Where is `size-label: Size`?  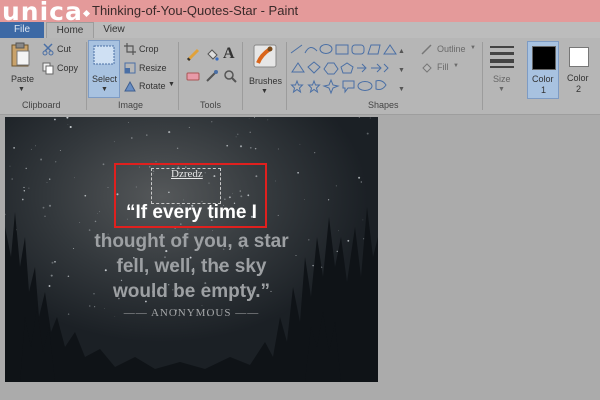 size-label: Size is located at coordinates (502, 79).